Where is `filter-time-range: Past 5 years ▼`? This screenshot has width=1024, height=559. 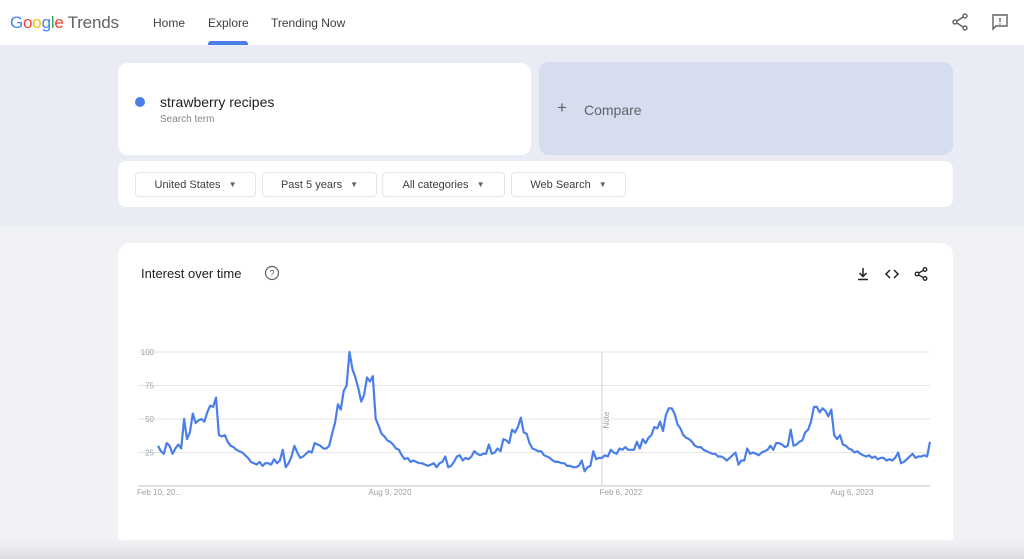 filter-time-range: Past 5 years ▼ is located at coordinates (319, 184).